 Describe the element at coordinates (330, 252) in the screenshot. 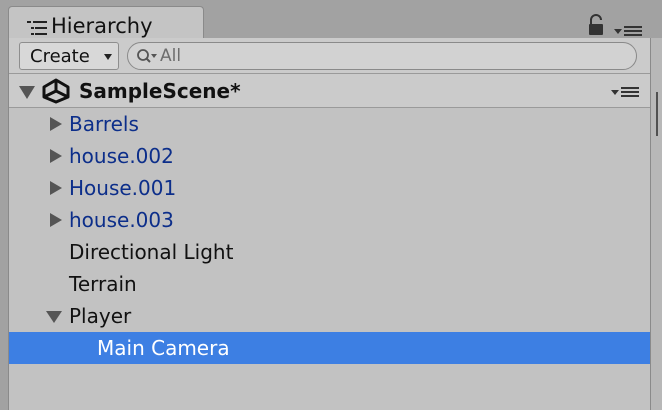

I see `tree-item-directional-light: Directional Light` at that location.